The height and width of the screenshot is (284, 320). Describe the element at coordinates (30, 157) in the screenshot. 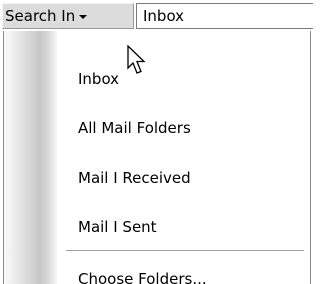

I see `menu-icon-gutter` at that location.